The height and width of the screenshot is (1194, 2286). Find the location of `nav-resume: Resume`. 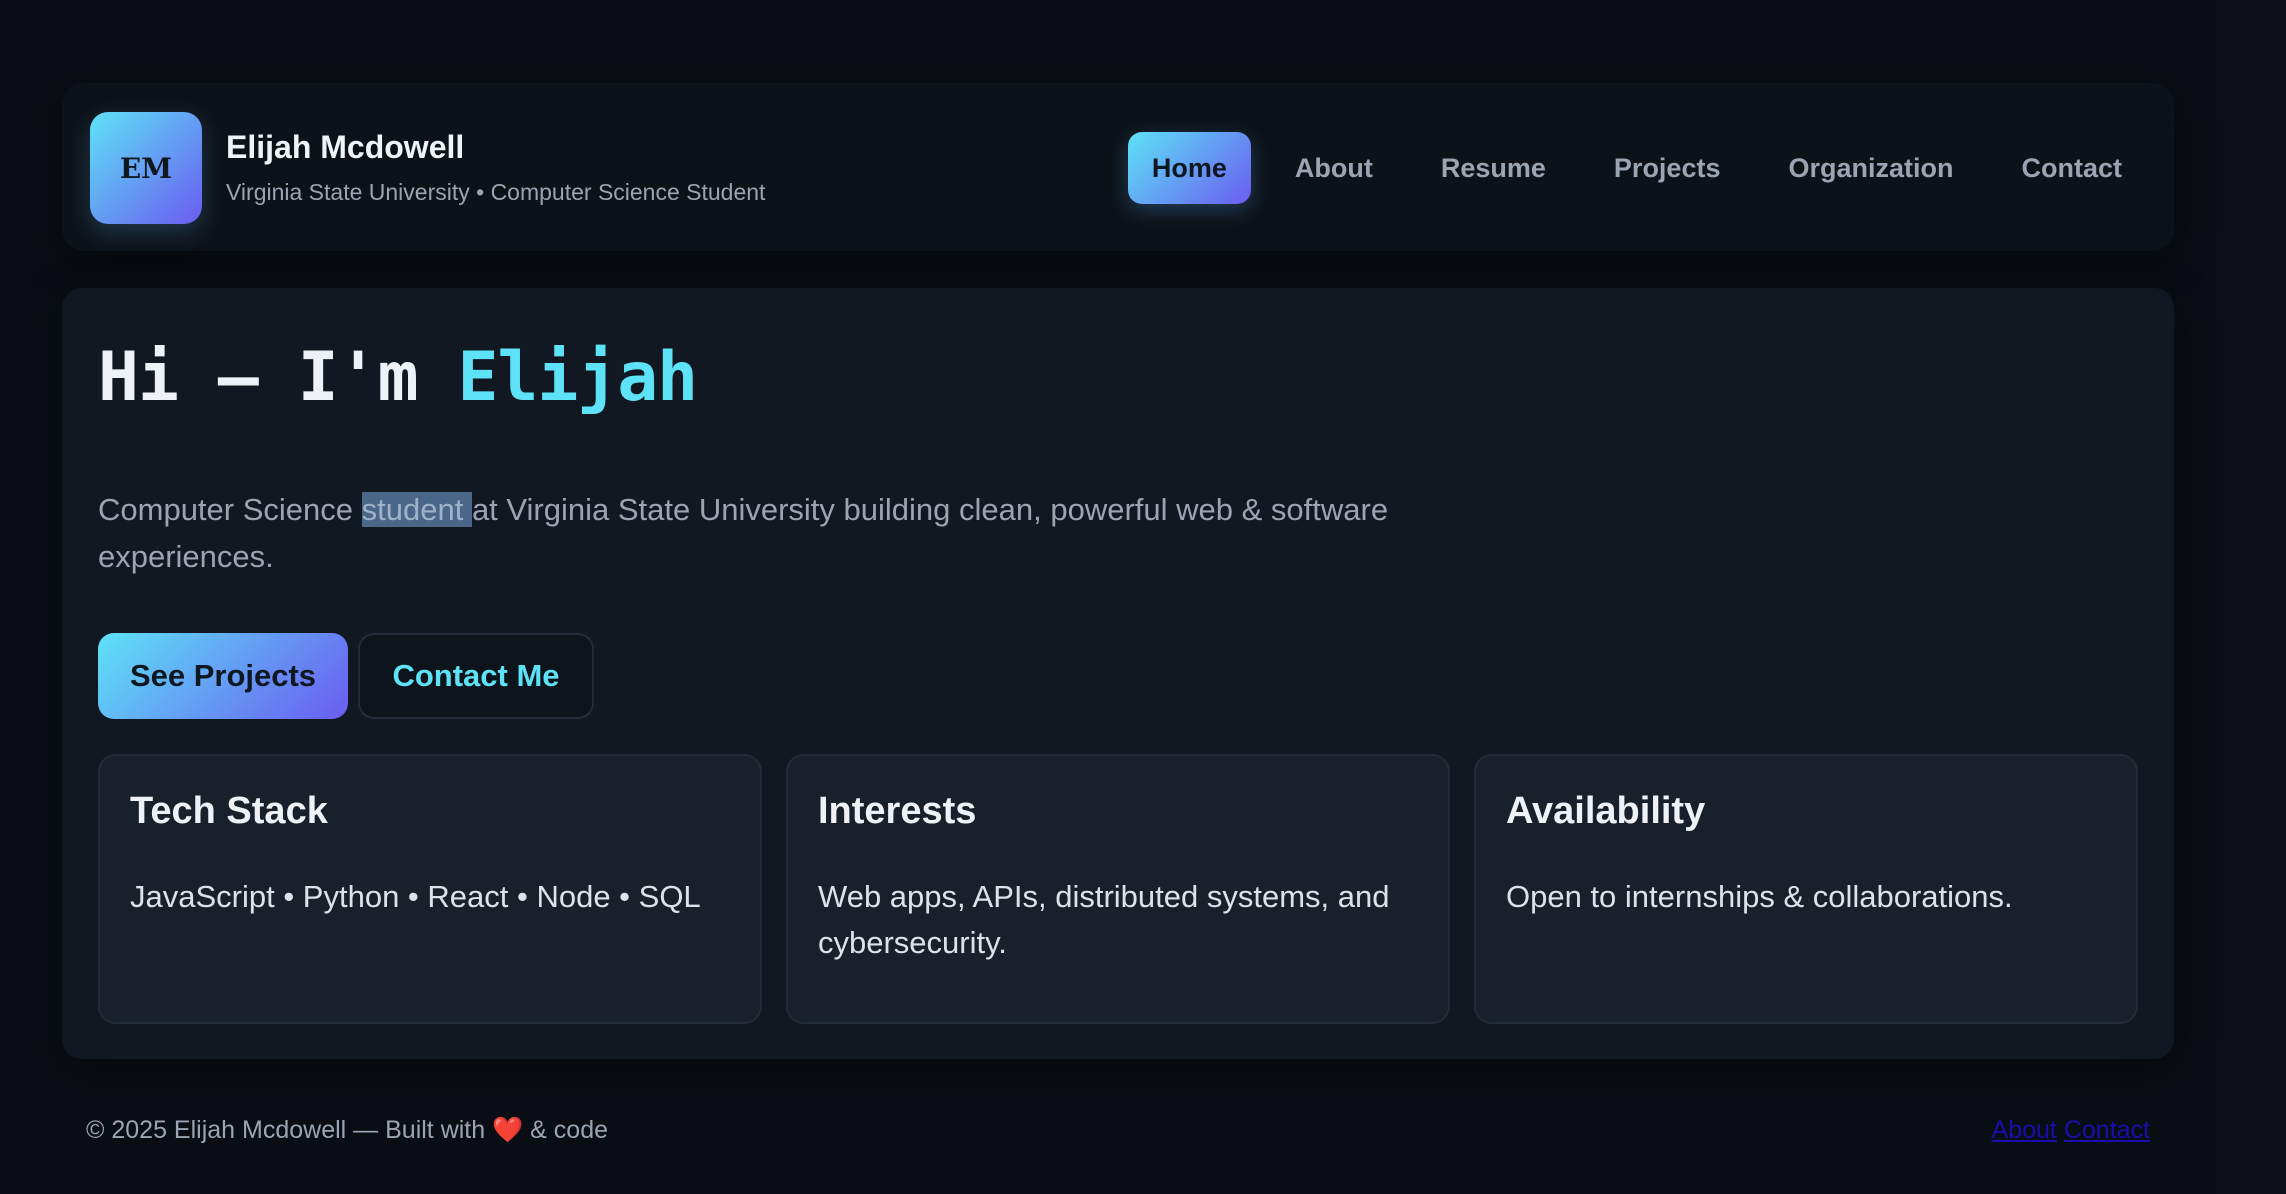

nav-resume: Resume is located at coordinates (1493, 168).